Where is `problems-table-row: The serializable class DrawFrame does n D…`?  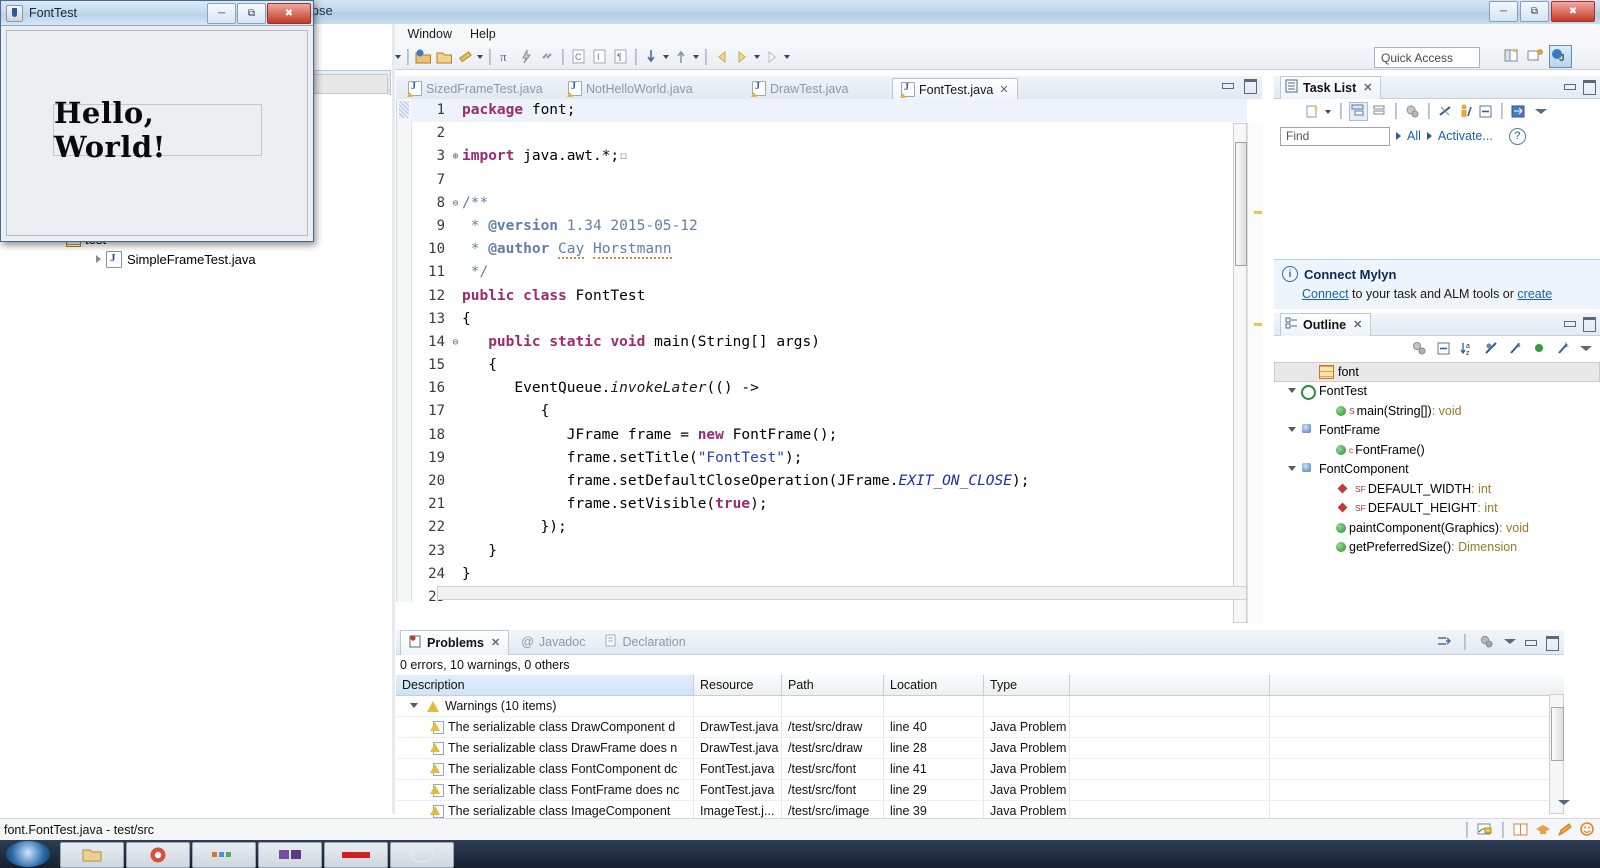
problems-table-row: The serializable class DrawFrame does n D… is located at coordinates (980, 748).